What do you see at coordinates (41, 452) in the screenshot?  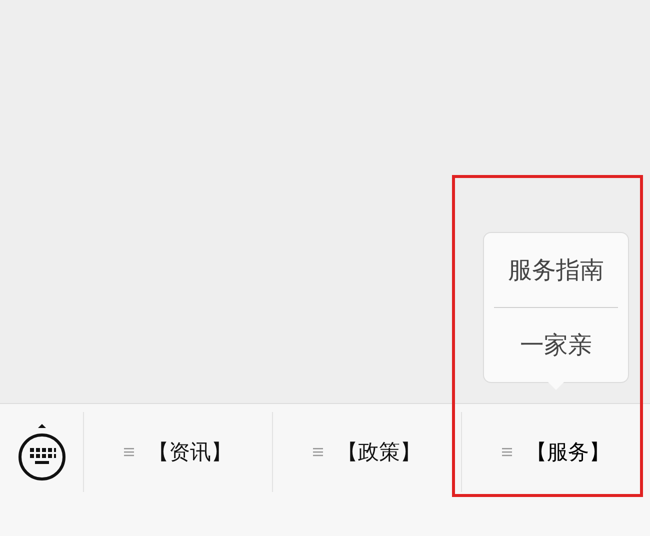 I see `keyboard-icon` at bounding box center [41, 452].